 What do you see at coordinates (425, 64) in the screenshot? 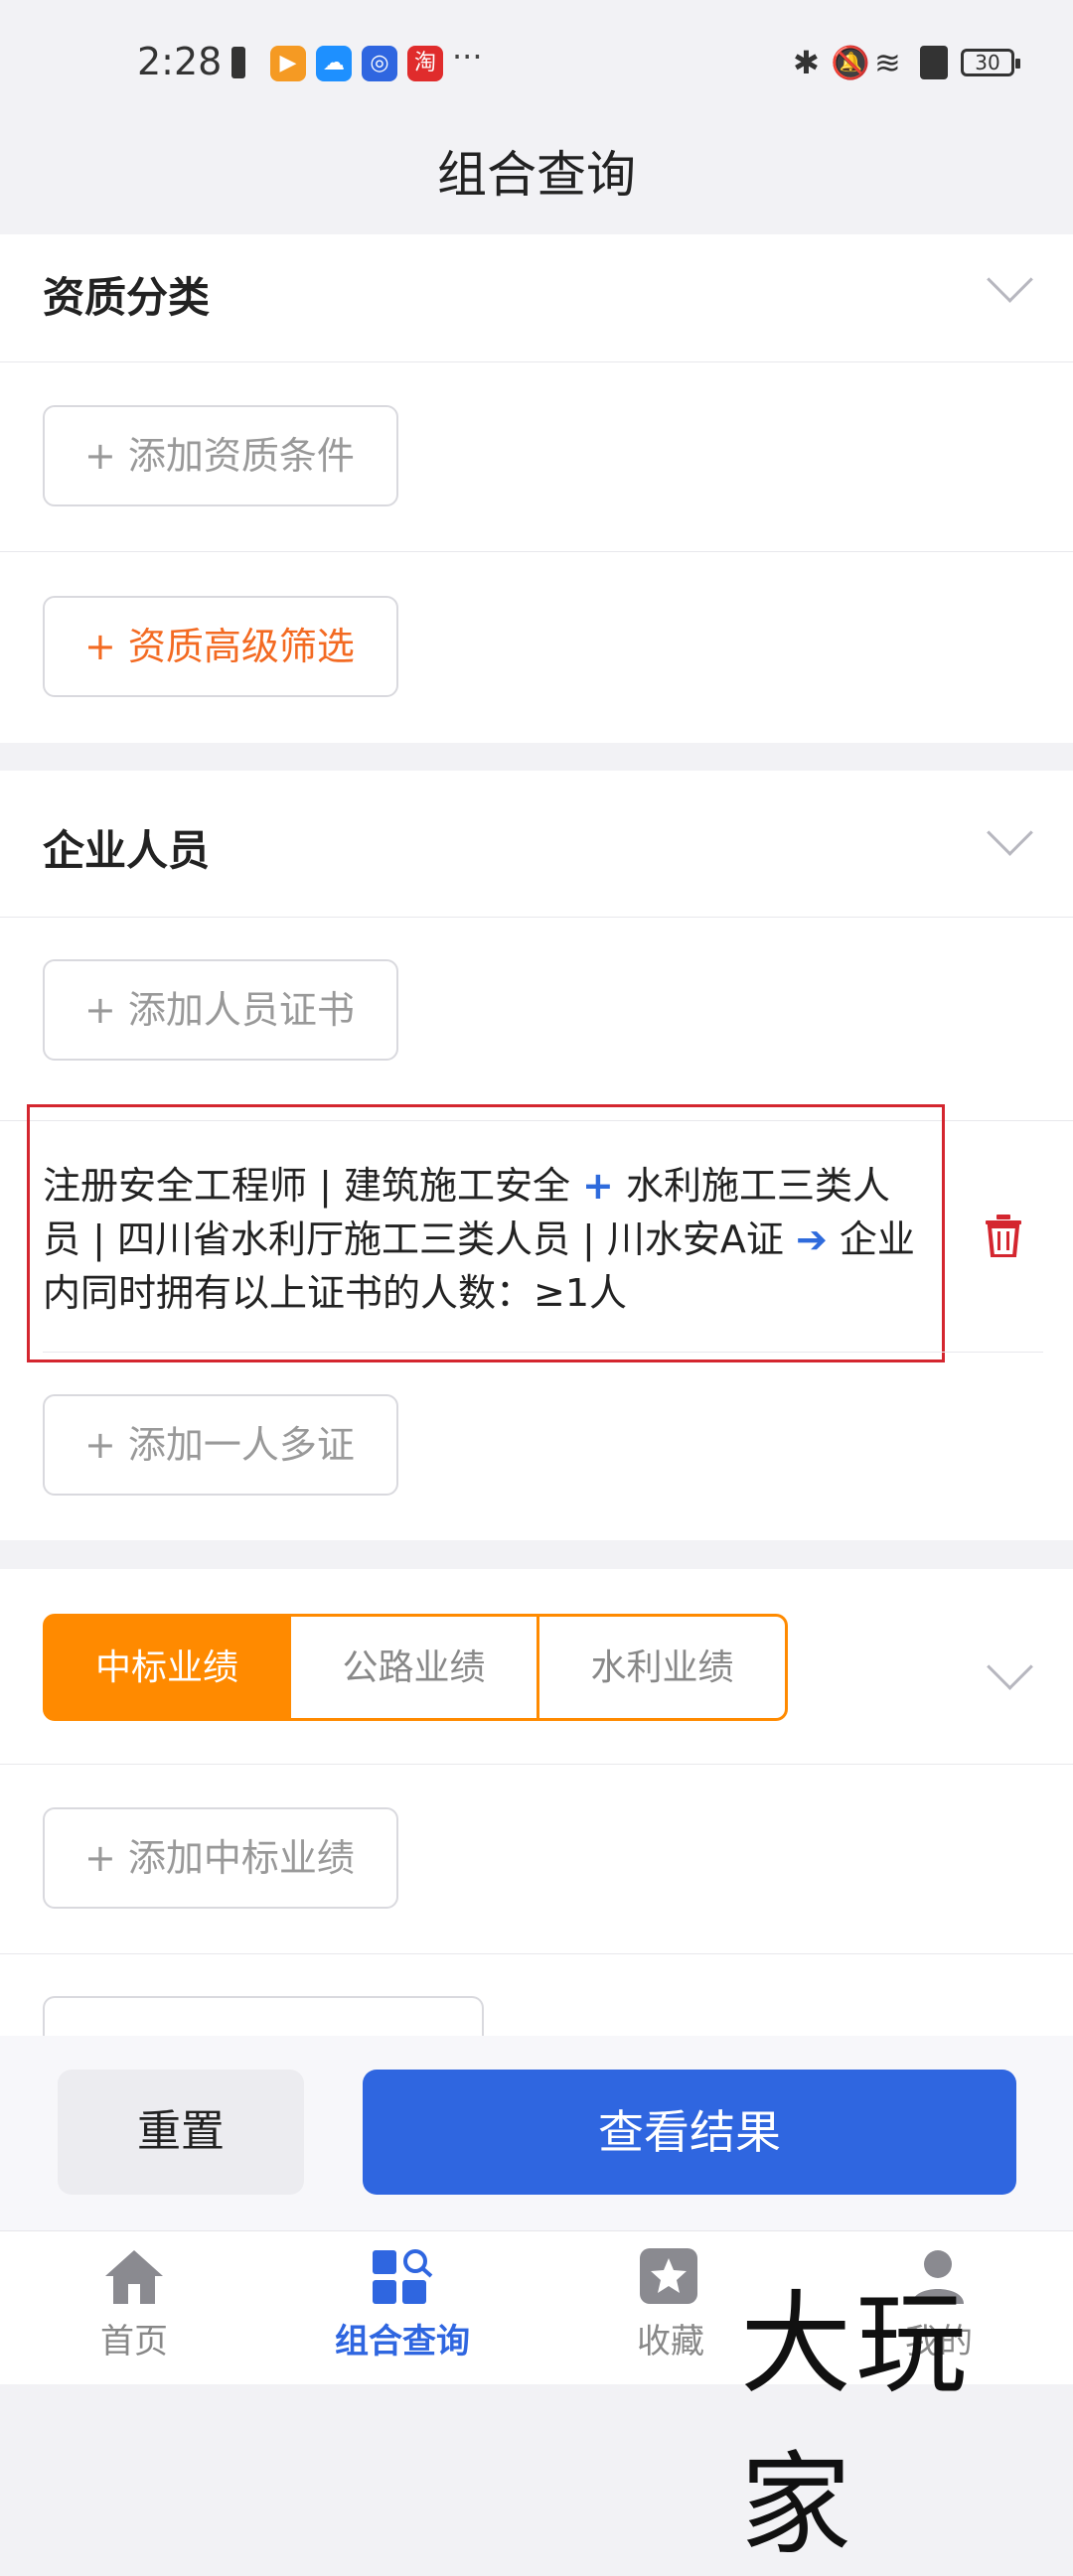
I see `taobao-app-icon: 淘` at bounding box center [425, 64].